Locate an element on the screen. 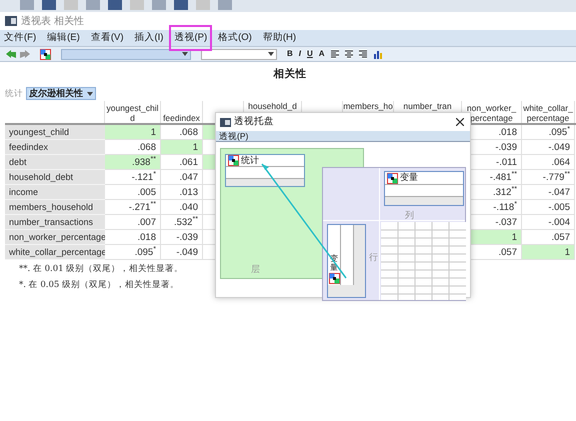  align-center-icon is located at coordinates (348, 54).